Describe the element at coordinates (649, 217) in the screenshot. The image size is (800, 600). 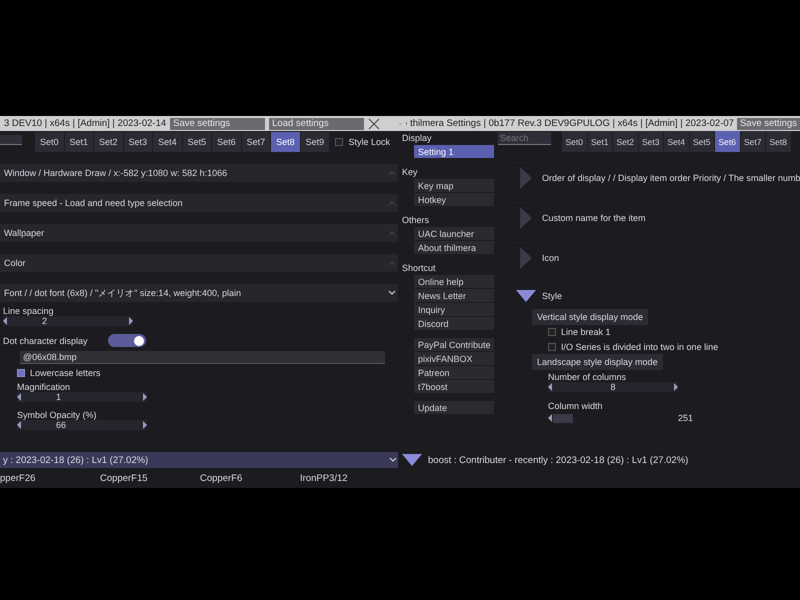
I see `section-header: Custom name for the item` at that location.